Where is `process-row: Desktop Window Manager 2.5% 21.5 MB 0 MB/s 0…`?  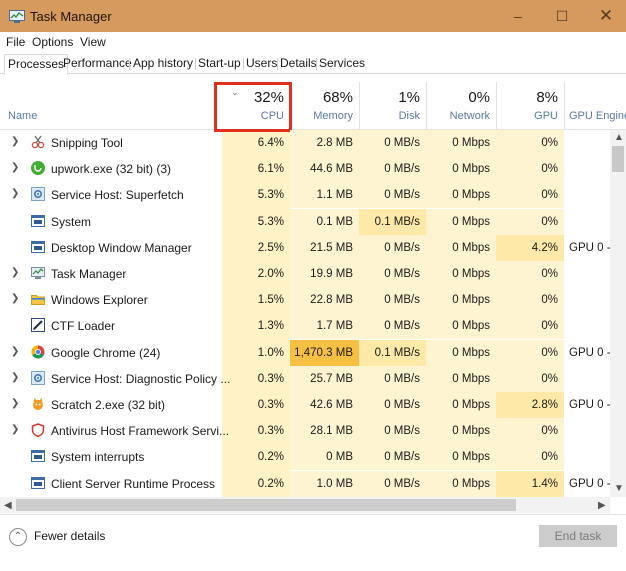 process-row: Desktop Window Manager 2.5% 21.5 MB 0 MB/s 0… is located at coordinates (305, 247).